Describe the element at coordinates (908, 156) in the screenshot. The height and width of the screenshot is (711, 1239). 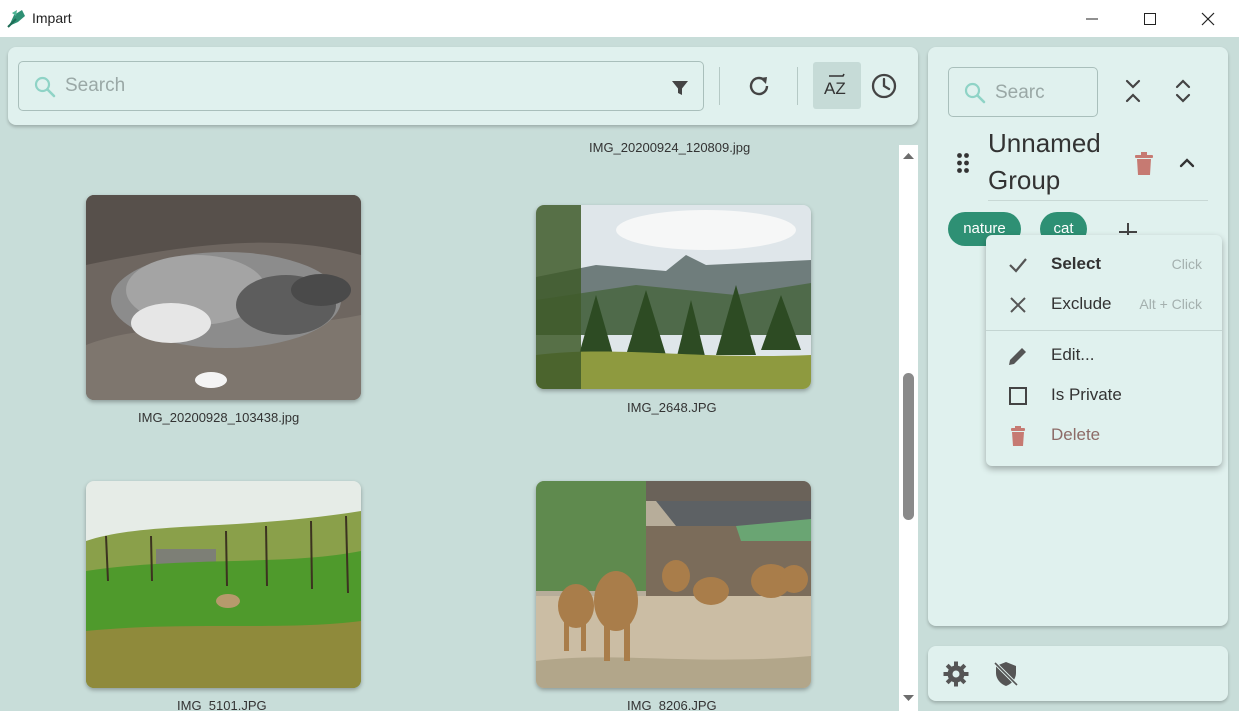
I see `scroll-up-arrow-icon` at that location.